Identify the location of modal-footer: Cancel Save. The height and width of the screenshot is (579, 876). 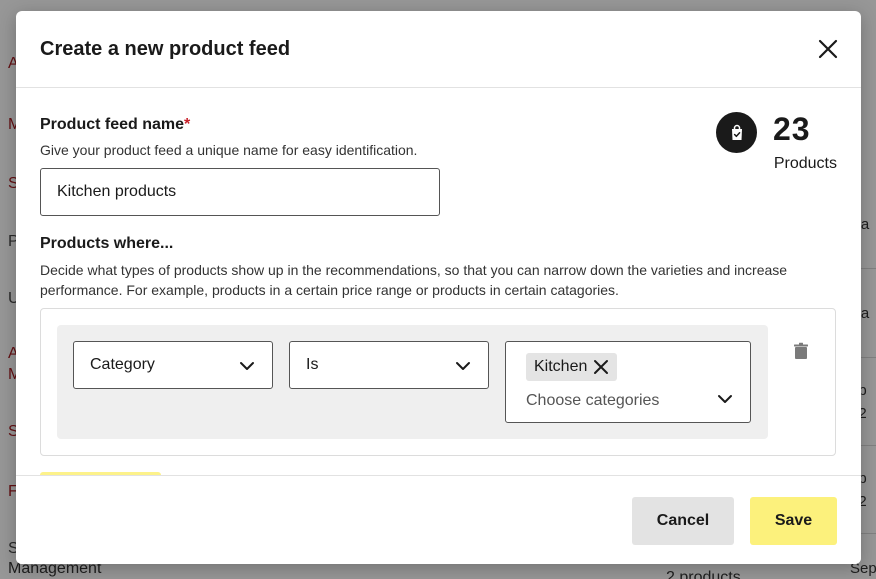
(438, 519).